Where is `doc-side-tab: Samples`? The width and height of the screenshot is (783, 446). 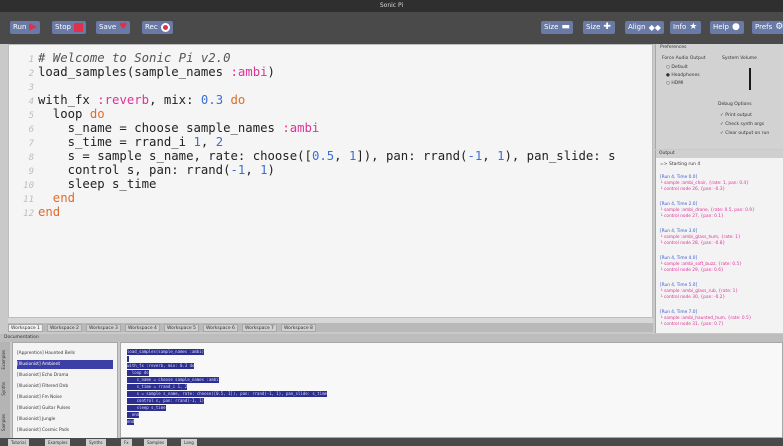
doc-side-tab: Samples is located at coordinates (3, 422).